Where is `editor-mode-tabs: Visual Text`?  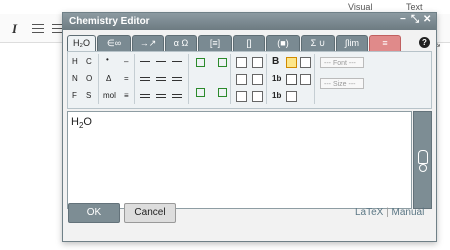 editor-mode-tabs: Visual Text is located at coordinates (395, 6).